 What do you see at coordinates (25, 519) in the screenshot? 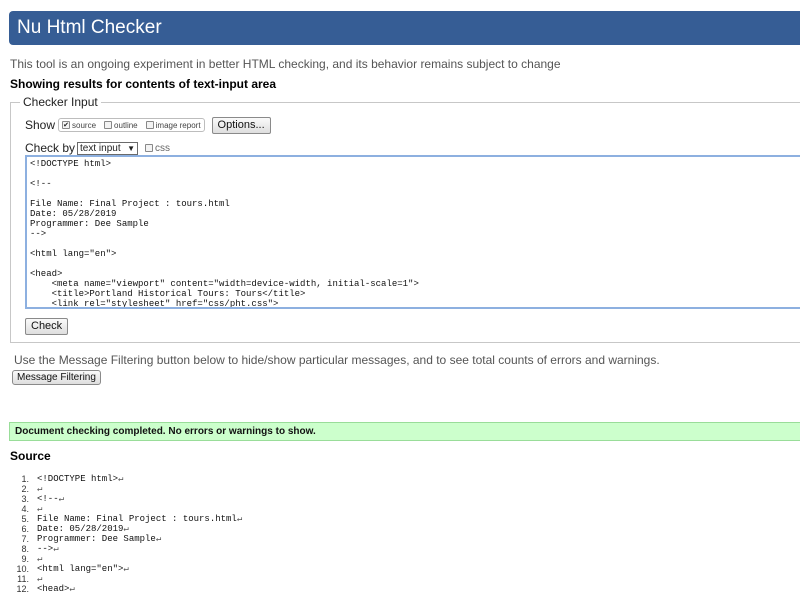
I see `line-number: 5.` at bounding box center [25, 519].